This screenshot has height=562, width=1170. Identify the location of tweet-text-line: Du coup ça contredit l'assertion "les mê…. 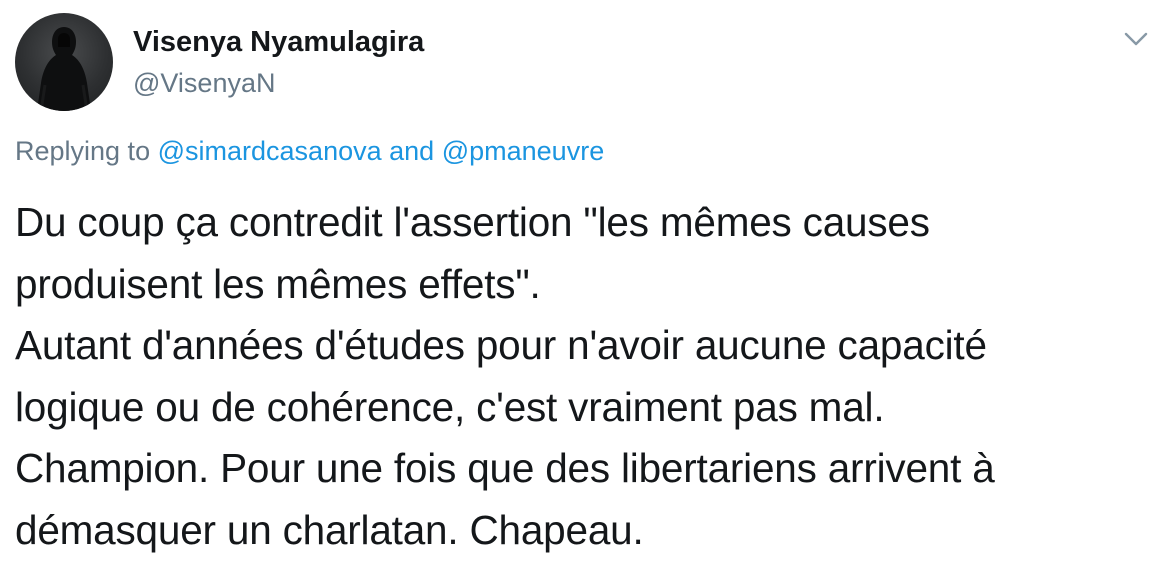
(472, 222).